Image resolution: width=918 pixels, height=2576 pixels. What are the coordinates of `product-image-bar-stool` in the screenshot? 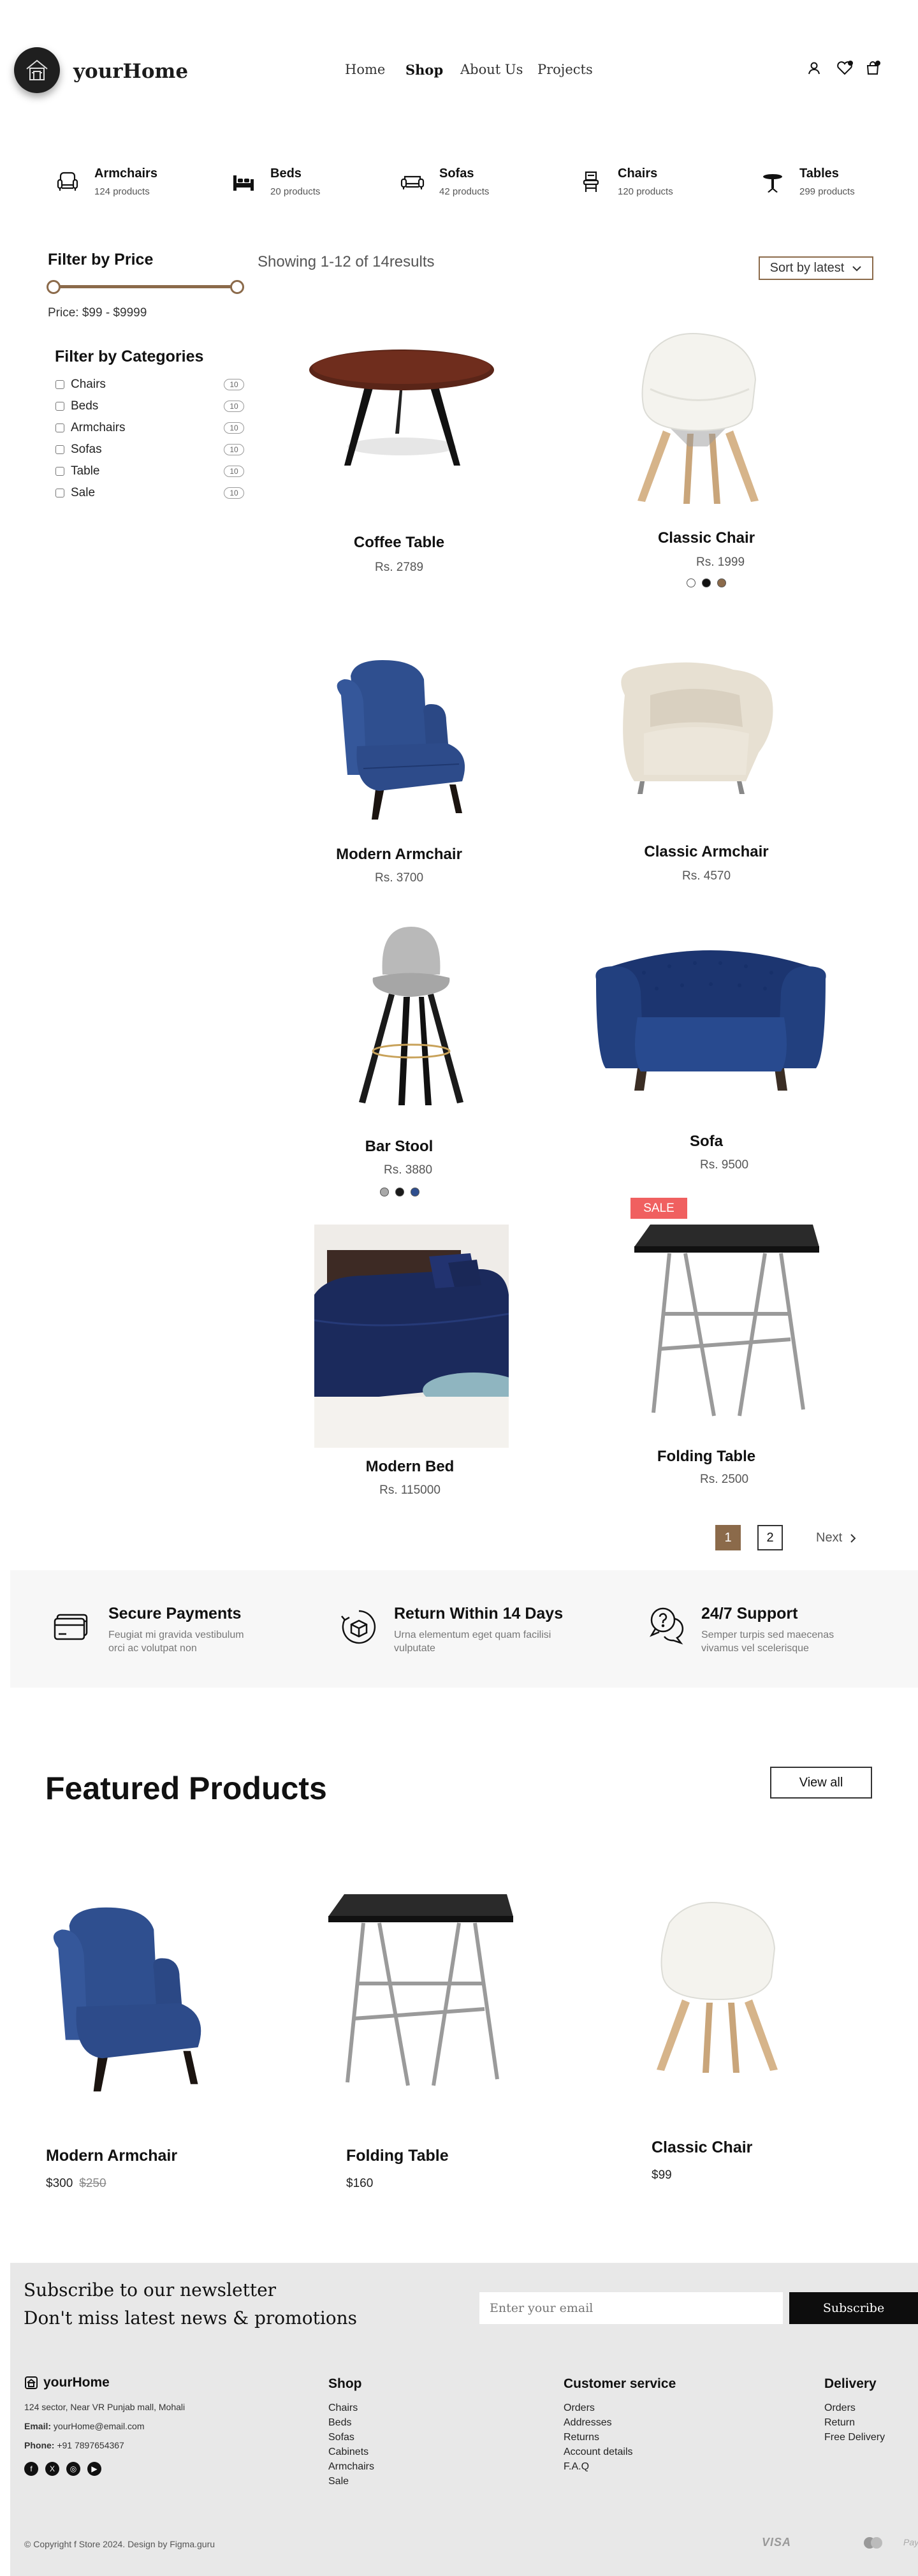 It's located at (411, 1016).